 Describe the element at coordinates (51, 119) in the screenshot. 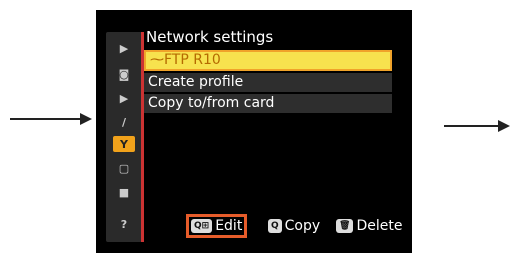

I see `left-annotation-arrow` at that location.